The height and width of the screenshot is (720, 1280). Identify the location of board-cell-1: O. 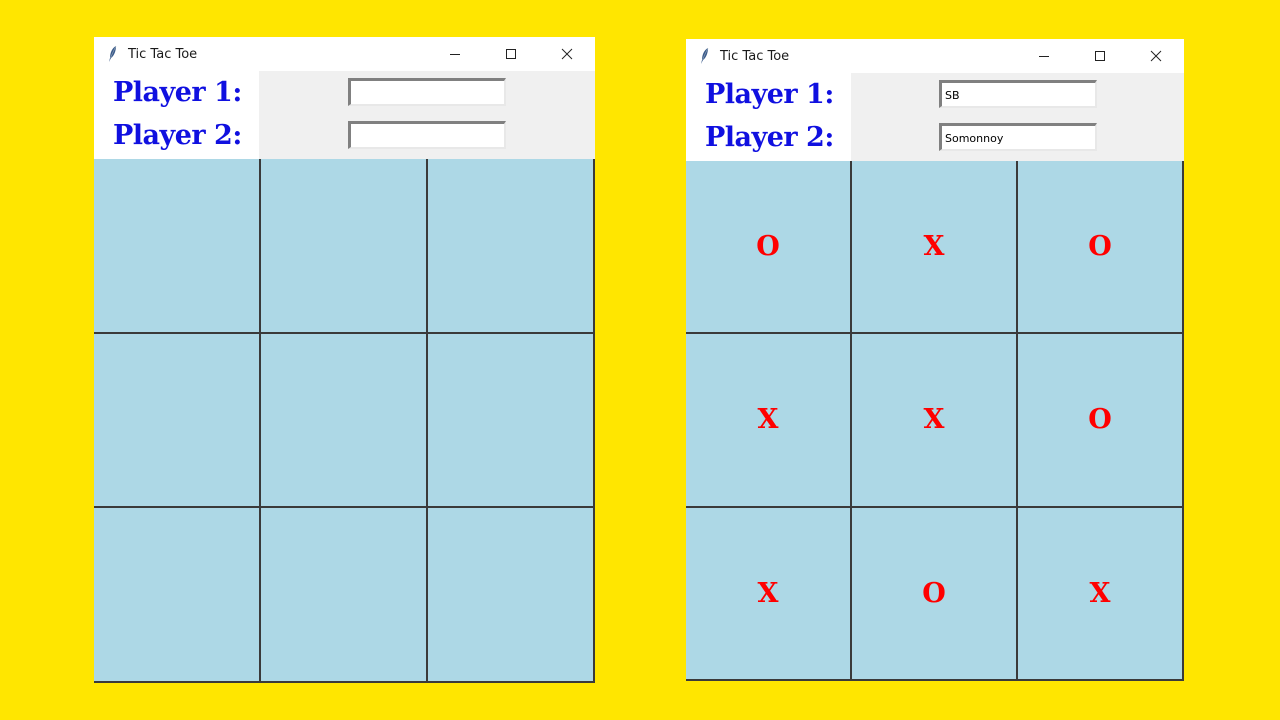
(769, 248).